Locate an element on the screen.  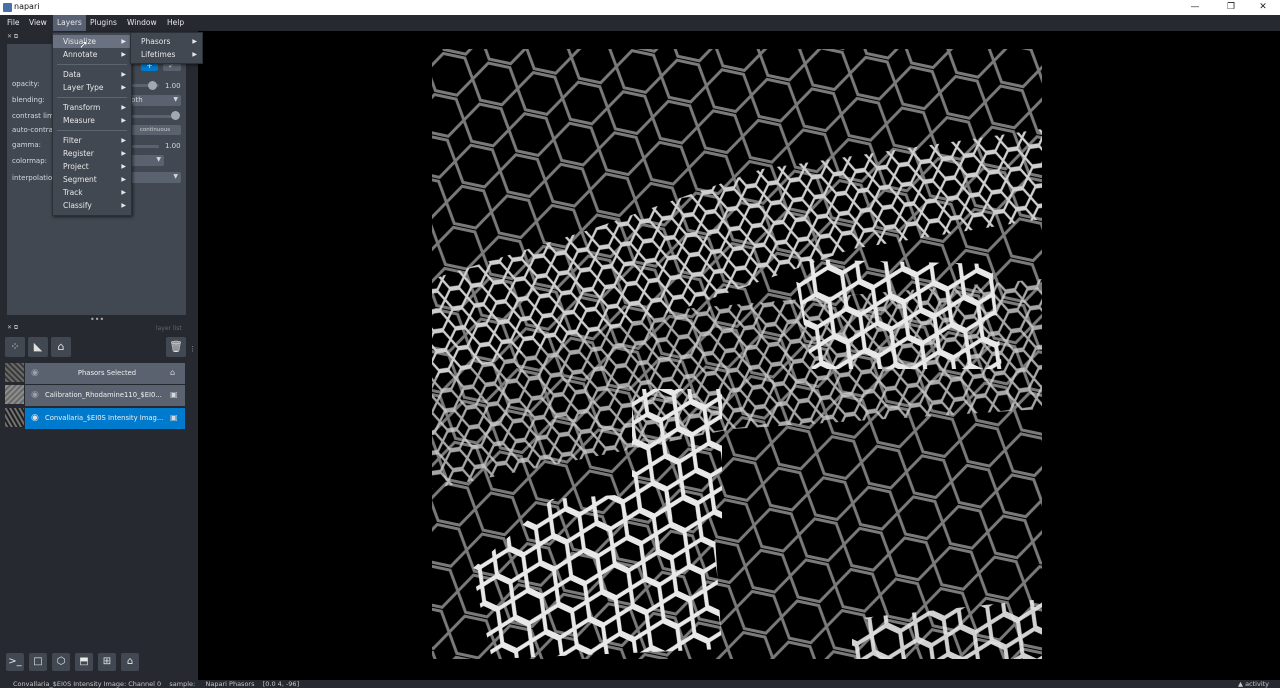
menu-item-phasors: Phasors ▶ is located at coordinates (166, 41).